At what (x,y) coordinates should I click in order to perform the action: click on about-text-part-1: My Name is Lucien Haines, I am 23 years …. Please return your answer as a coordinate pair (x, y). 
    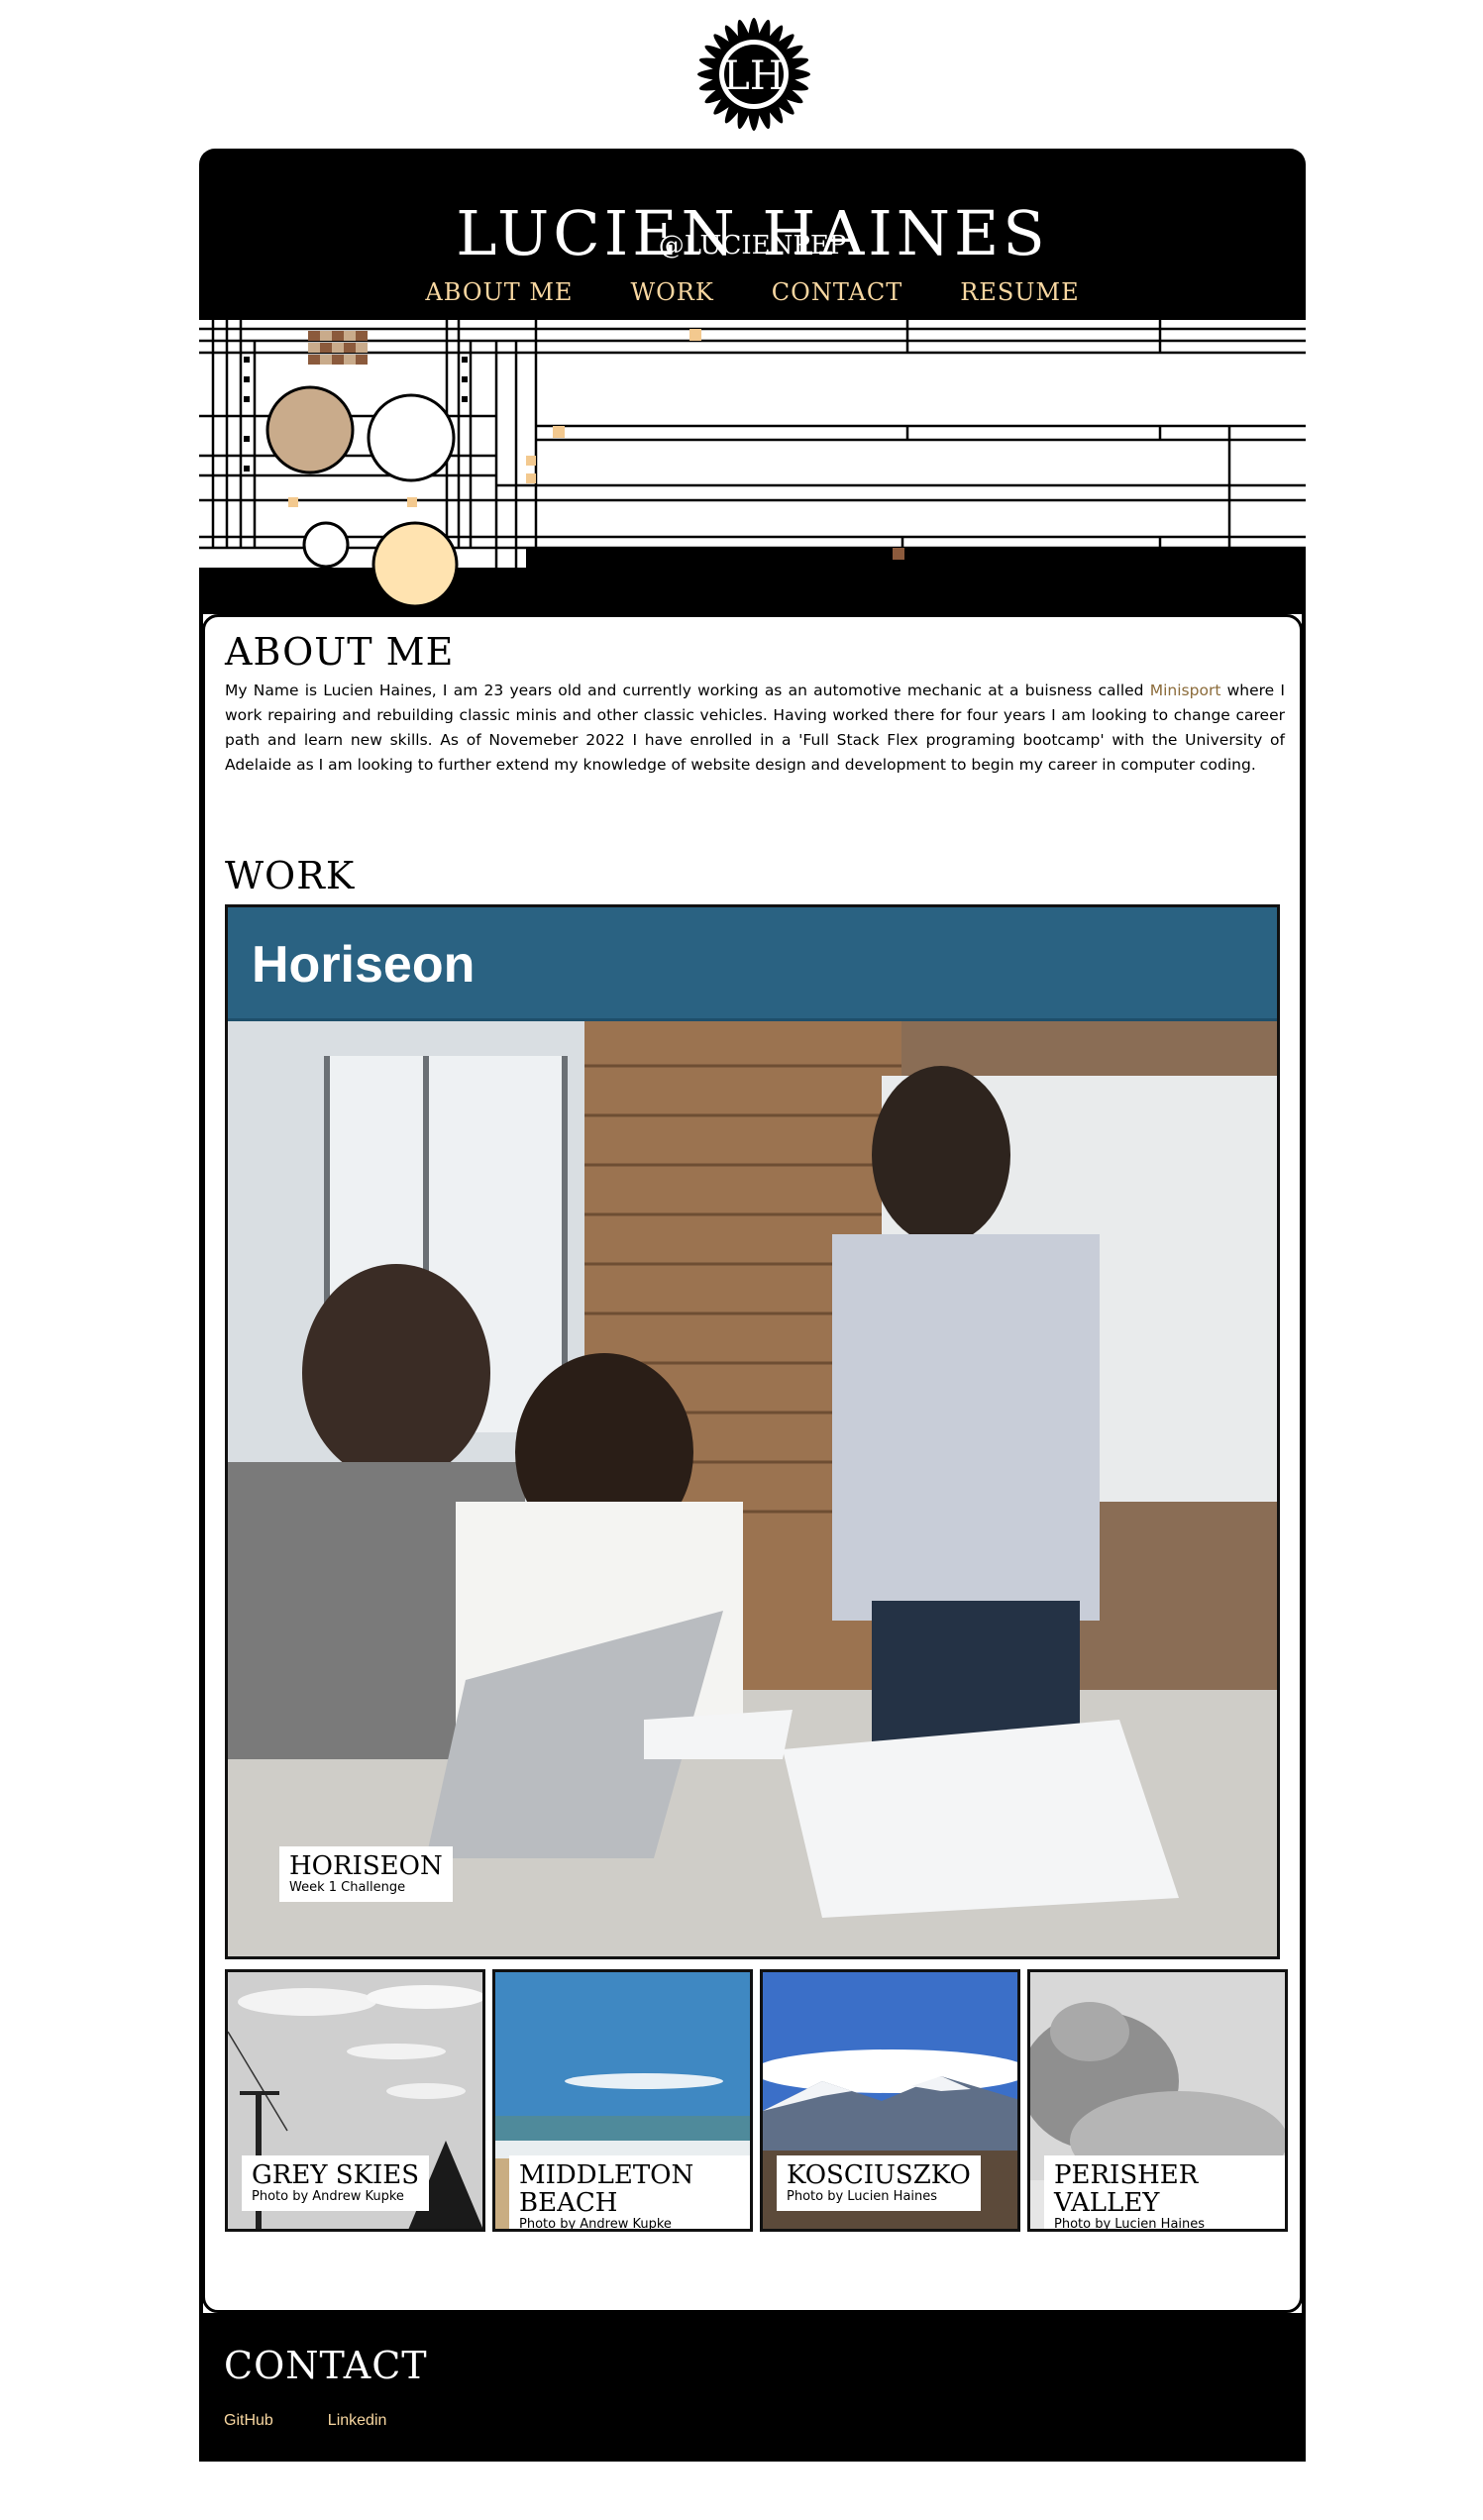
    Looking at the image, I should click on (687, 690).